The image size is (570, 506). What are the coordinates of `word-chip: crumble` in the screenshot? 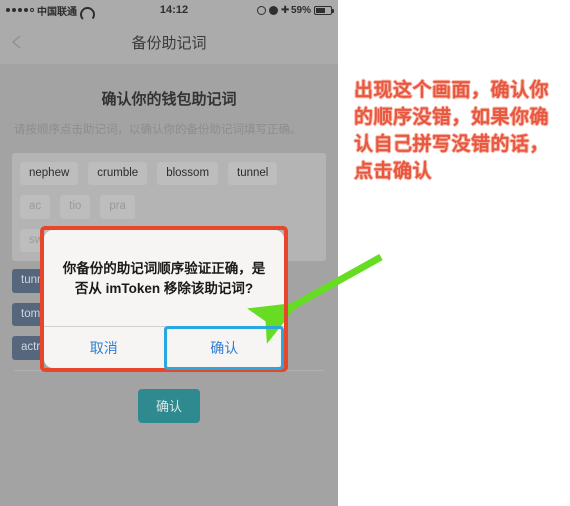 It's located at (118, 173).